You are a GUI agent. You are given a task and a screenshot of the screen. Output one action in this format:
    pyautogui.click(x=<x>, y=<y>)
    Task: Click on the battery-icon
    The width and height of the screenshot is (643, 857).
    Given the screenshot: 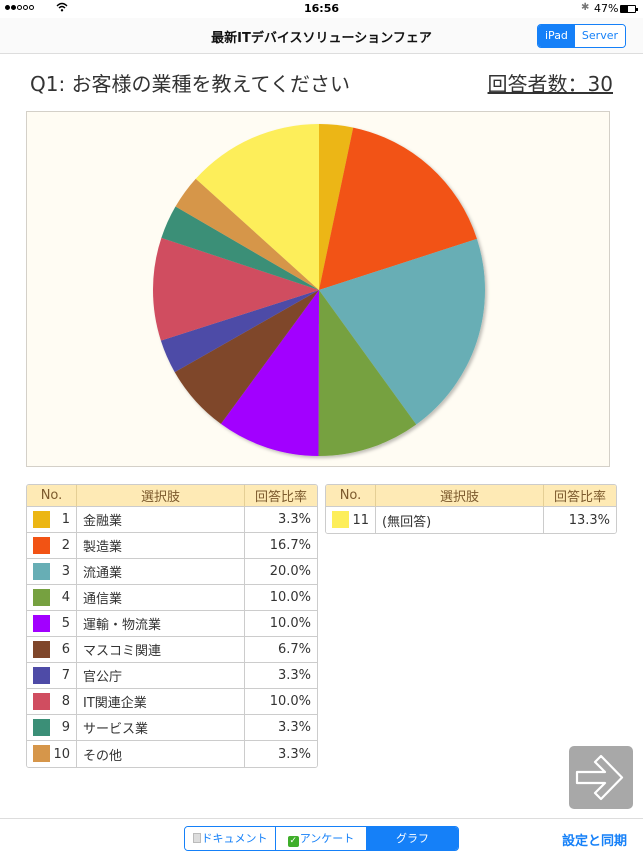 What is the action you would take?
    pyautogui.click(x=629, y=9)
    